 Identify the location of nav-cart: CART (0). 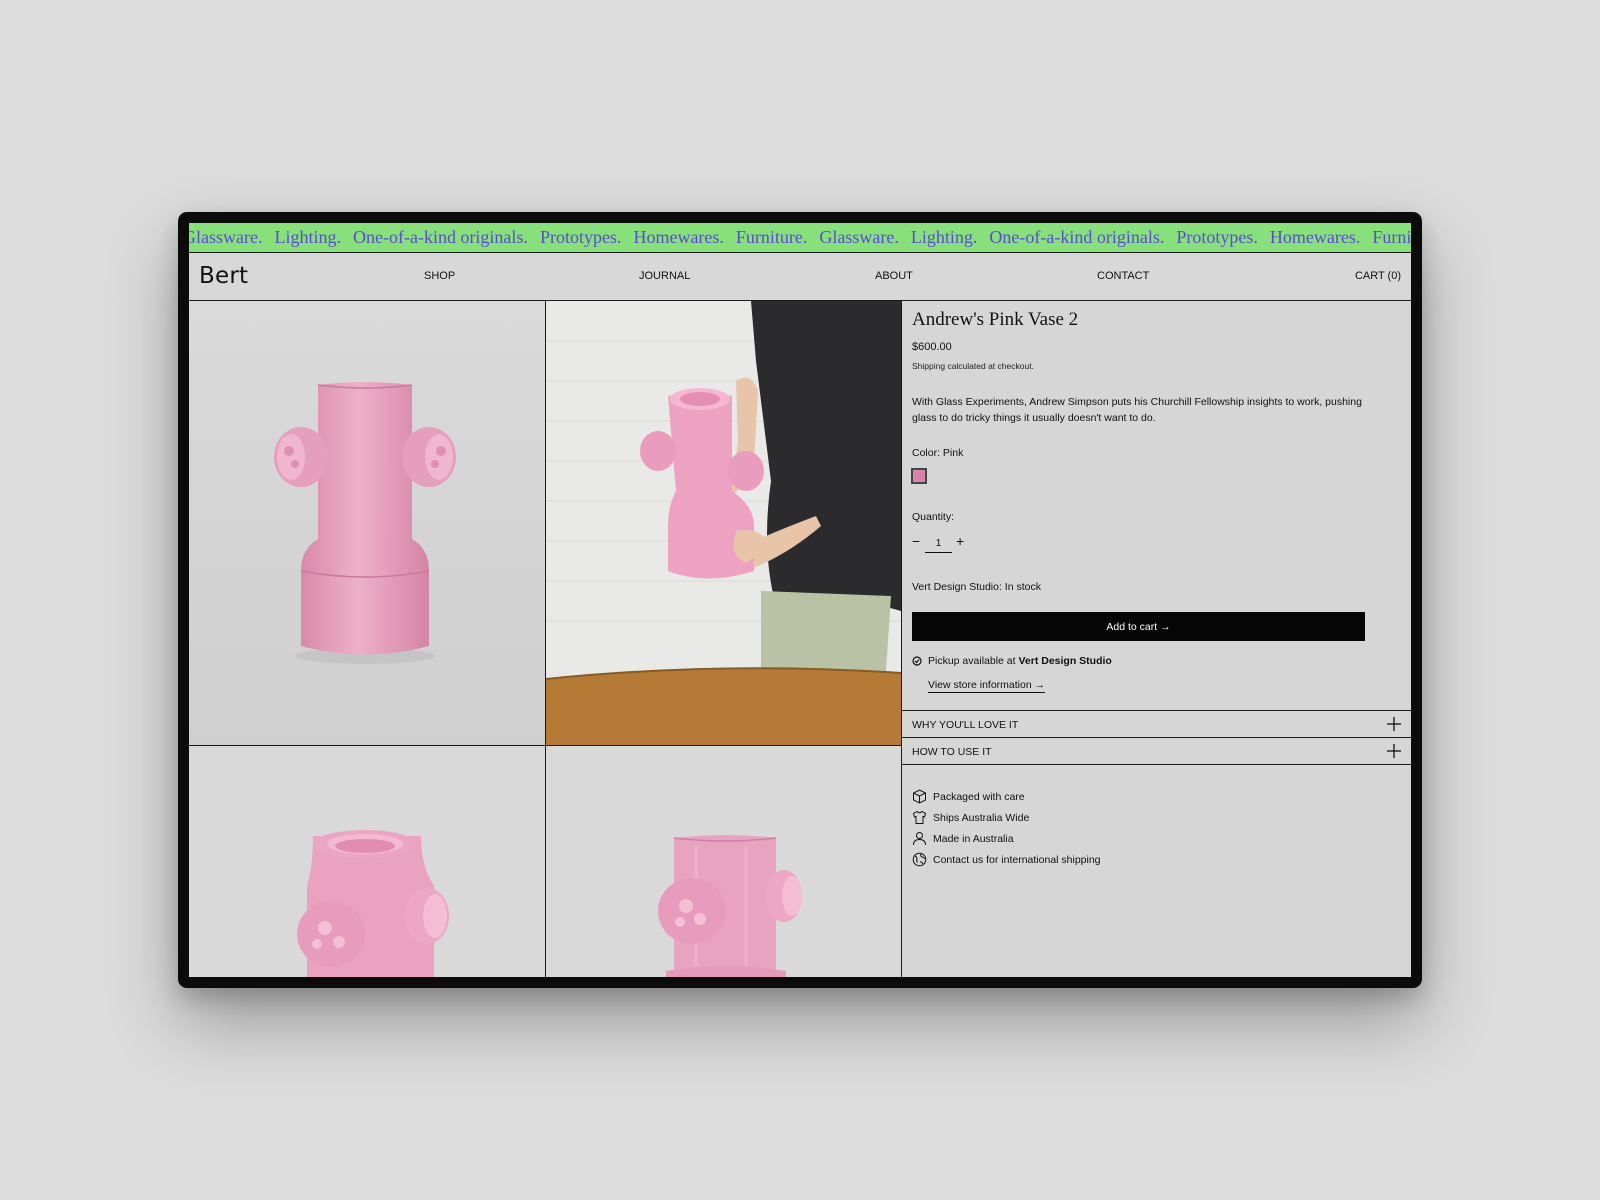
(1378, 276).